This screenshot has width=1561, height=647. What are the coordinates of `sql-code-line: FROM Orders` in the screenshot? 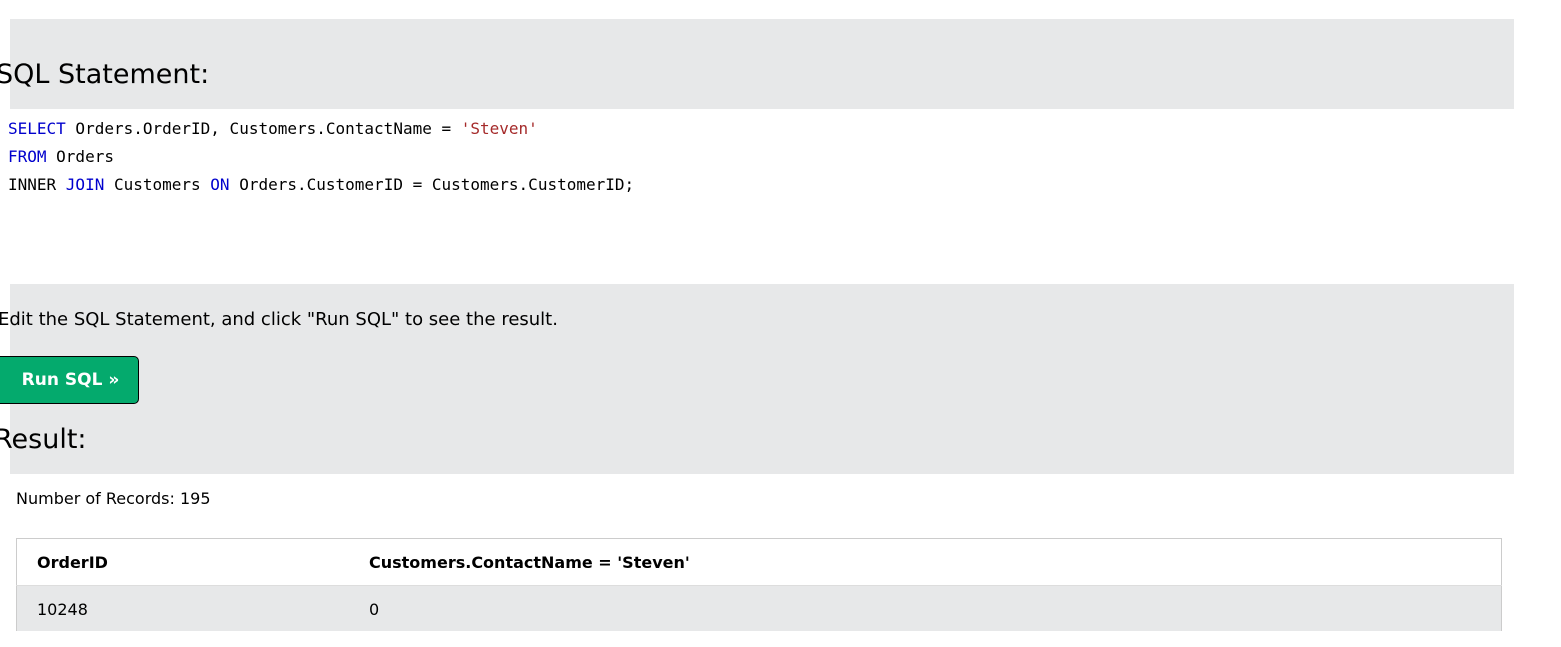 It's located at (758, 157).